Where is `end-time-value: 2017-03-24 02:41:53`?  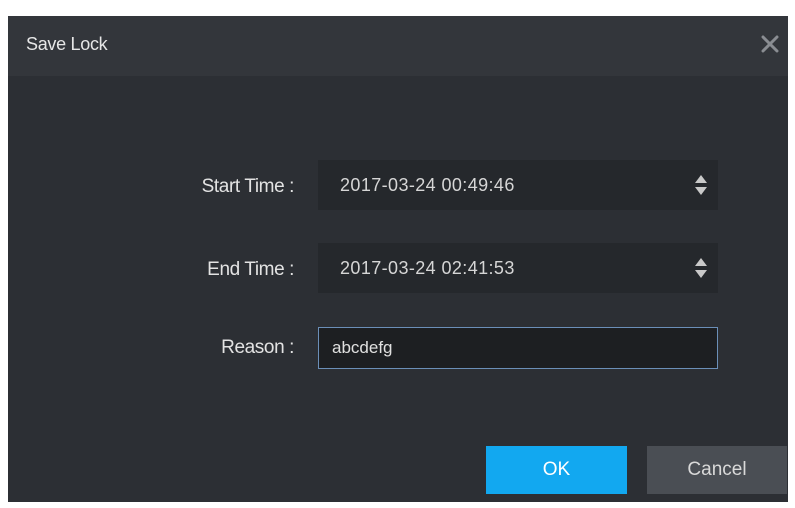 end-time-value: 2017-03-24 02:41:53 is located at coordinates (427, 268).